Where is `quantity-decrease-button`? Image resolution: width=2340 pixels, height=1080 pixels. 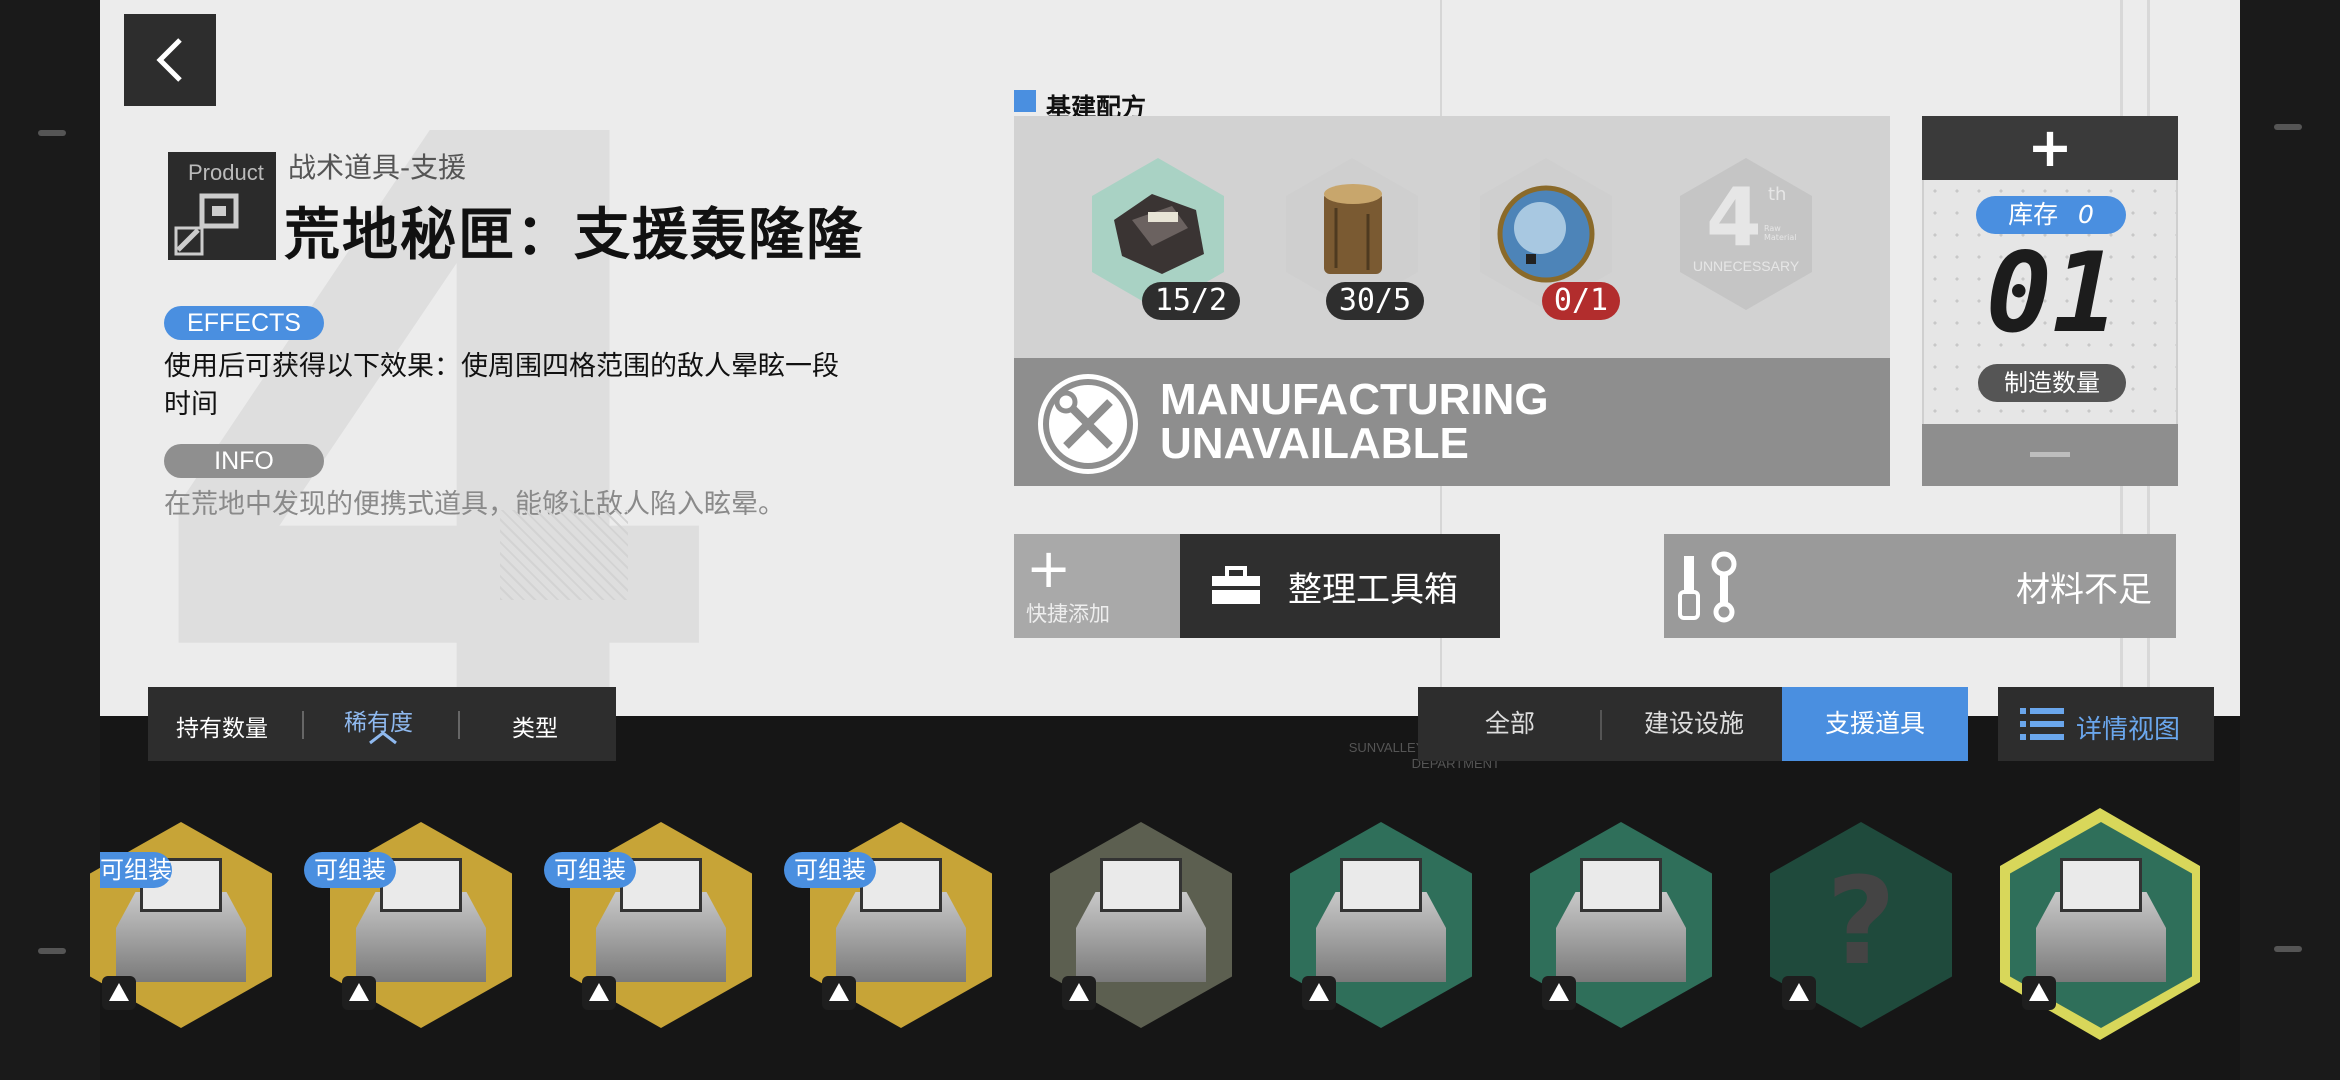
quantity-decrease-button is located at coordinates (2050, 455).